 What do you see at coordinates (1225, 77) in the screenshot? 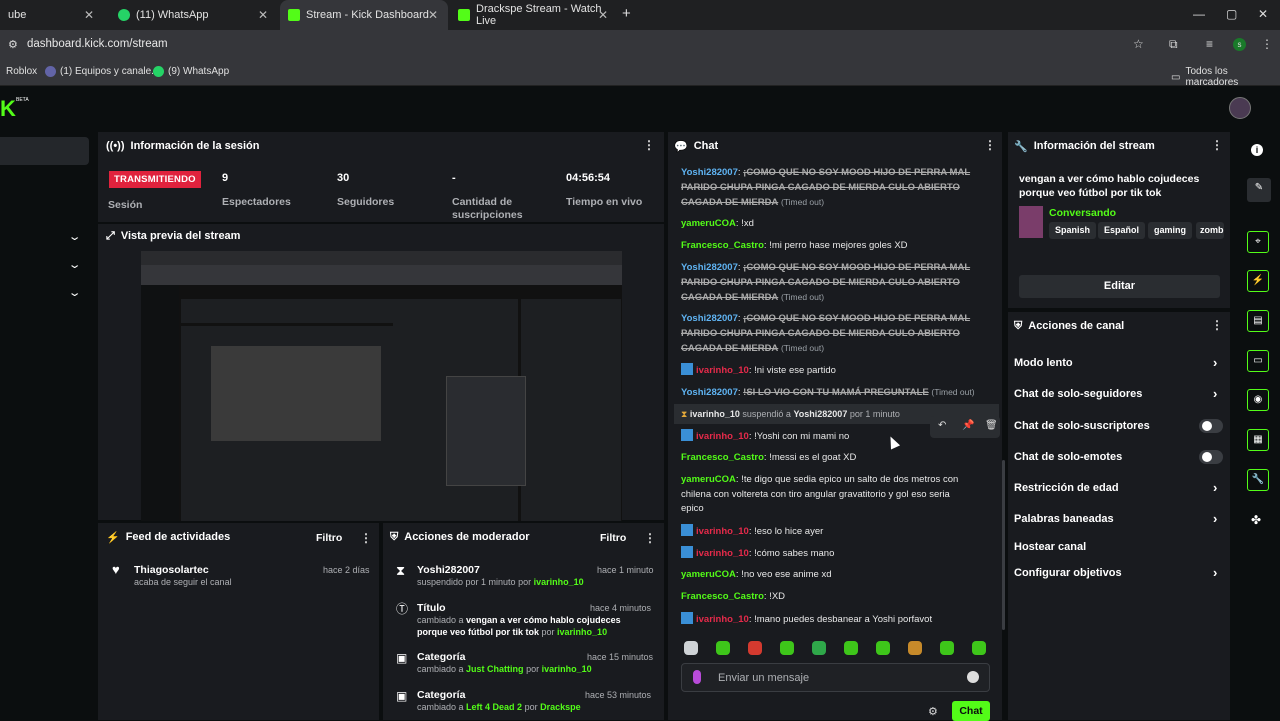
I see `all-bookmarks: ▭ Todos los marcadores` at bounding box center [1225, 77].